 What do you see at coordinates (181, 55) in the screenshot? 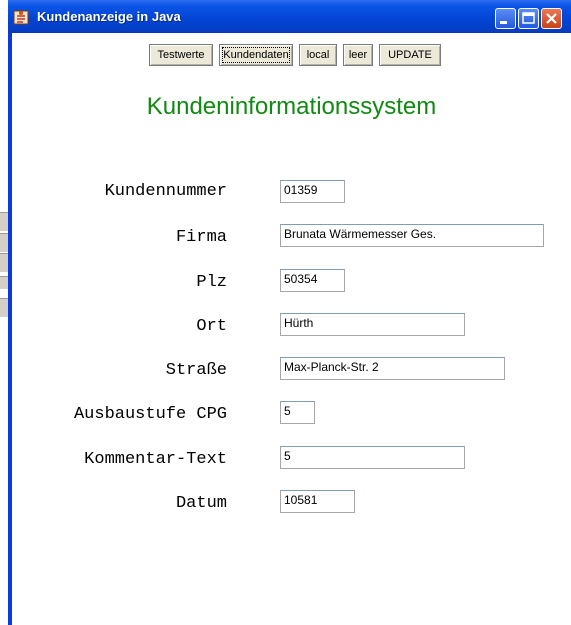
I see `testwerte-button: Testwerte` at bounding box center [181, 55].